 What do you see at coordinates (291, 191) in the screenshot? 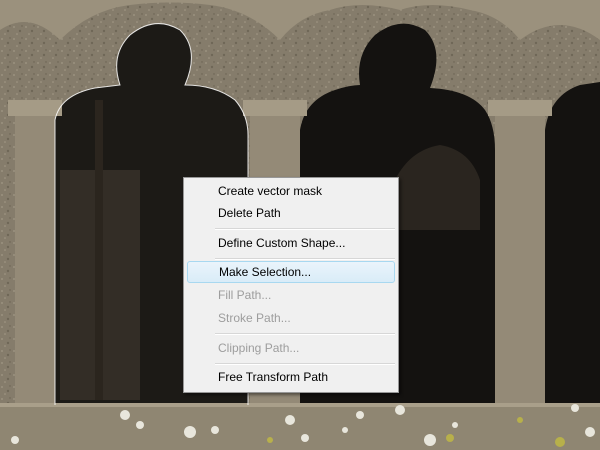
I see `menu-item-create-vector-mask: Create vector mask` at bounding box center [291, 191].